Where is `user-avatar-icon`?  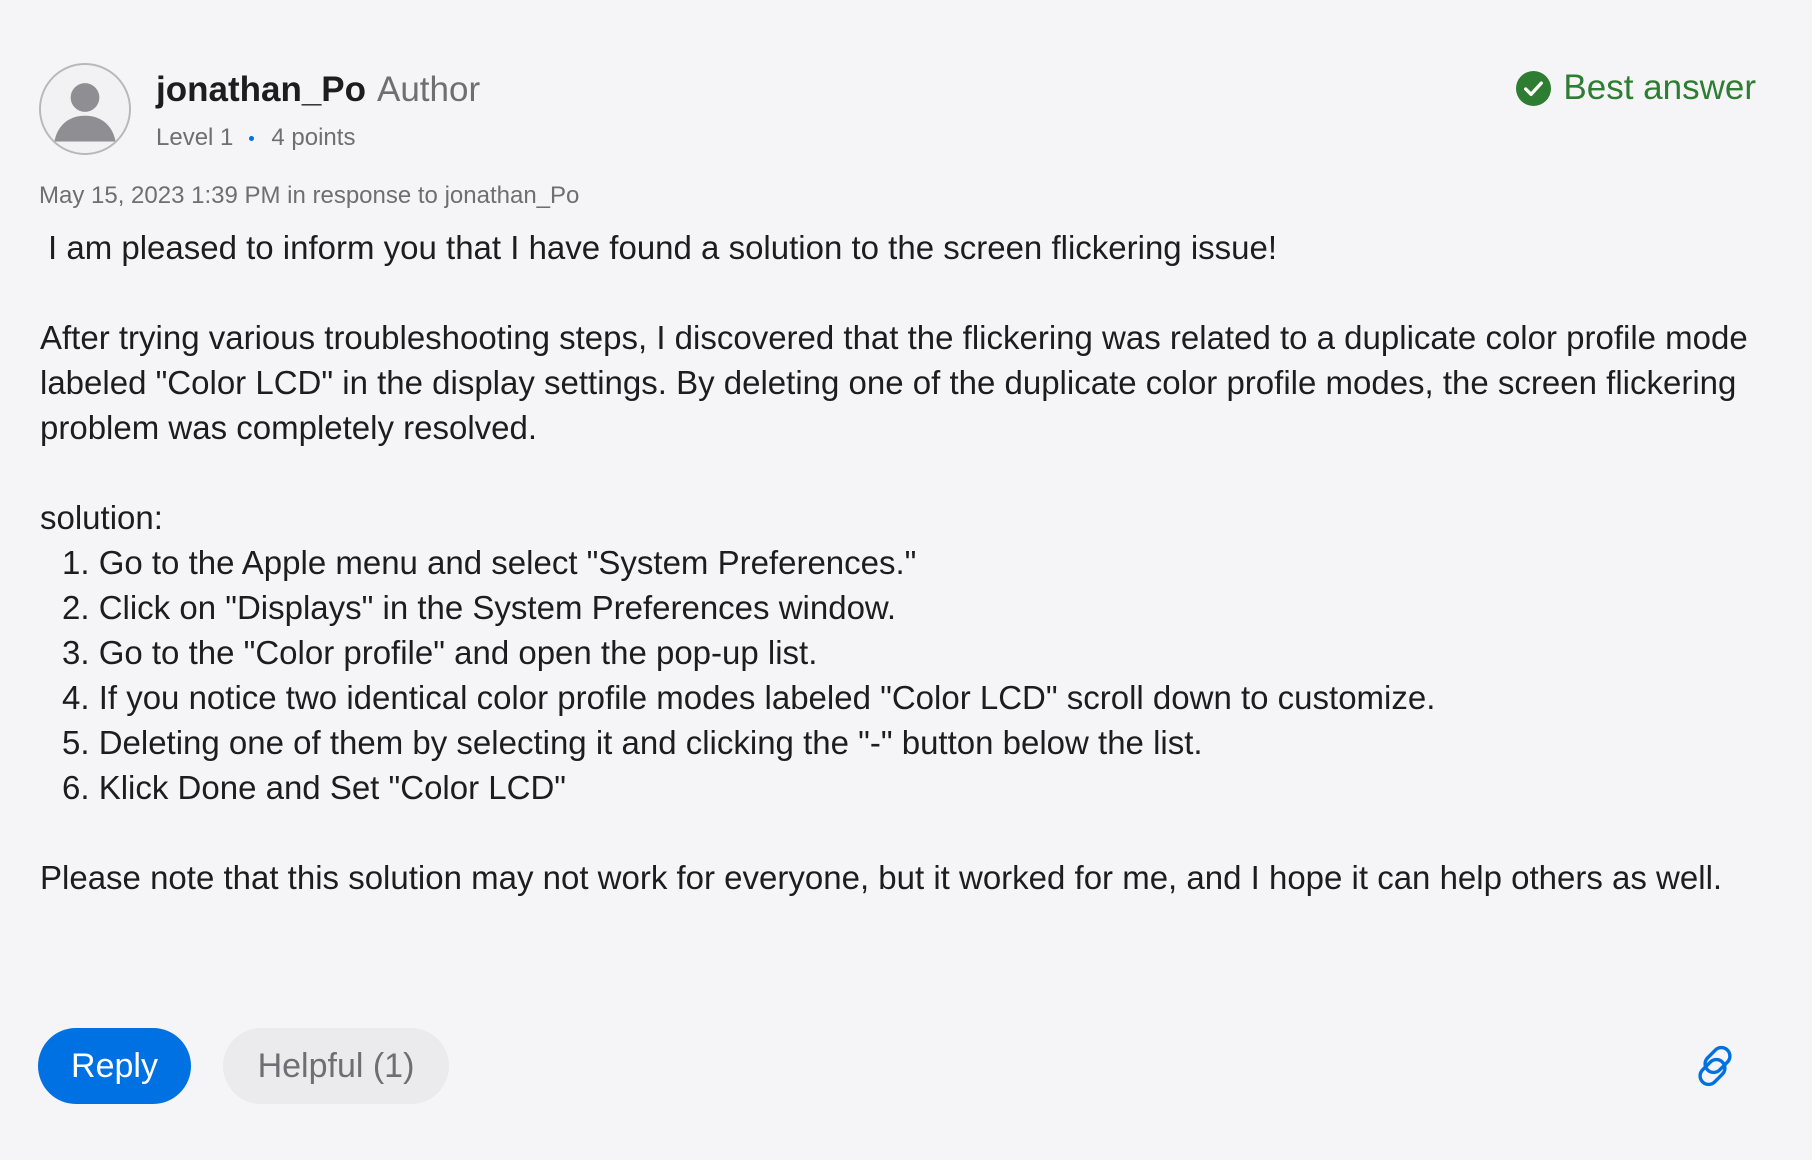 user-avatar-icon is located at coordinates (85, 109).